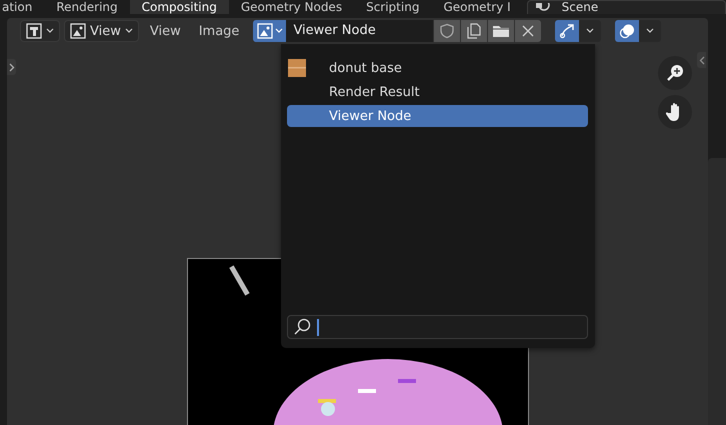 The width and height of the screenshot is (726, 425). Describe the element at coordinates (675, 112) in the screenshot. I see `pan-button` at that location.